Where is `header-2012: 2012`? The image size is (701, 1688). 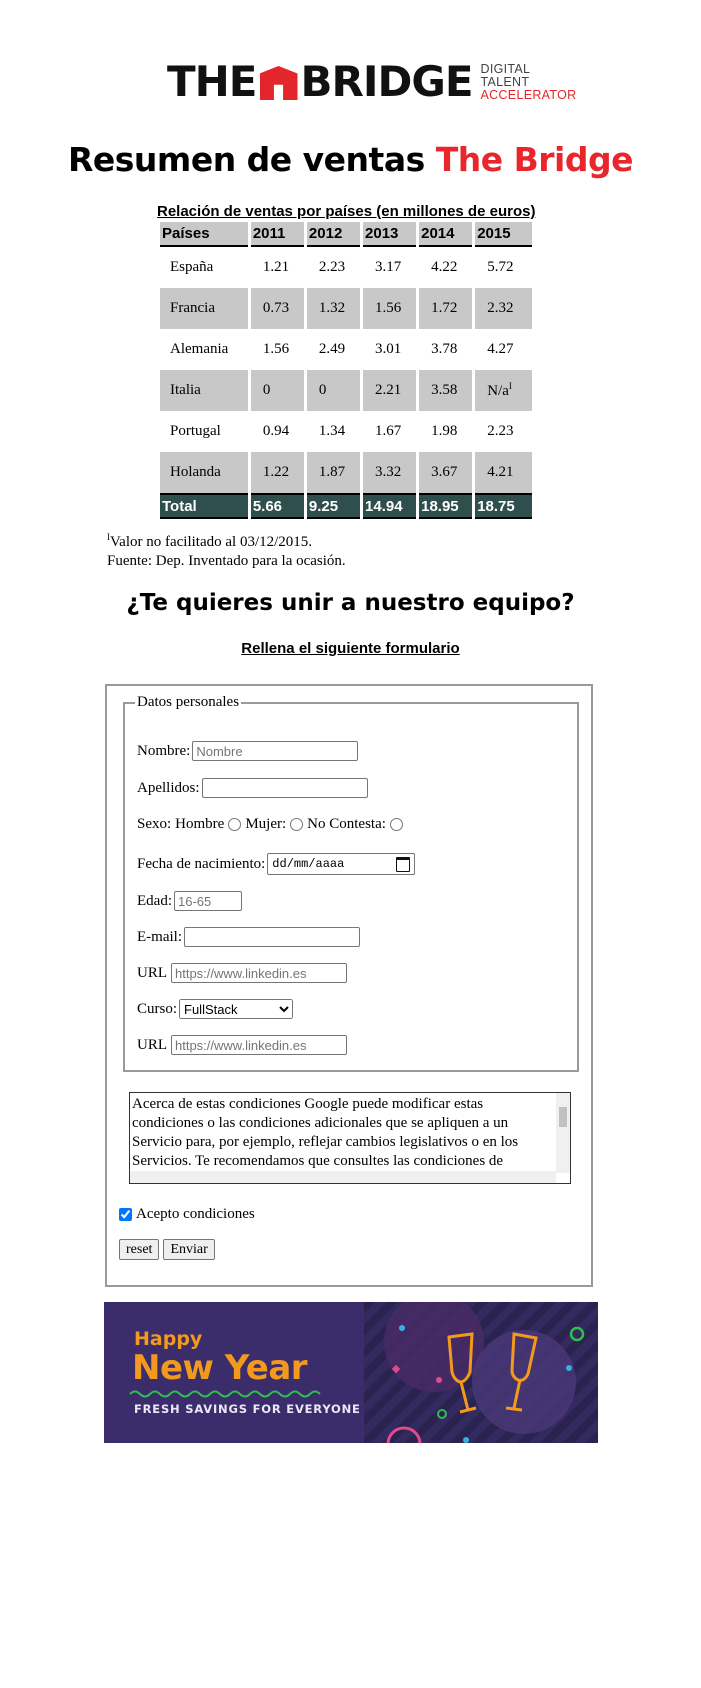
header-2012: 2012 is located at coordinates (333, 234).